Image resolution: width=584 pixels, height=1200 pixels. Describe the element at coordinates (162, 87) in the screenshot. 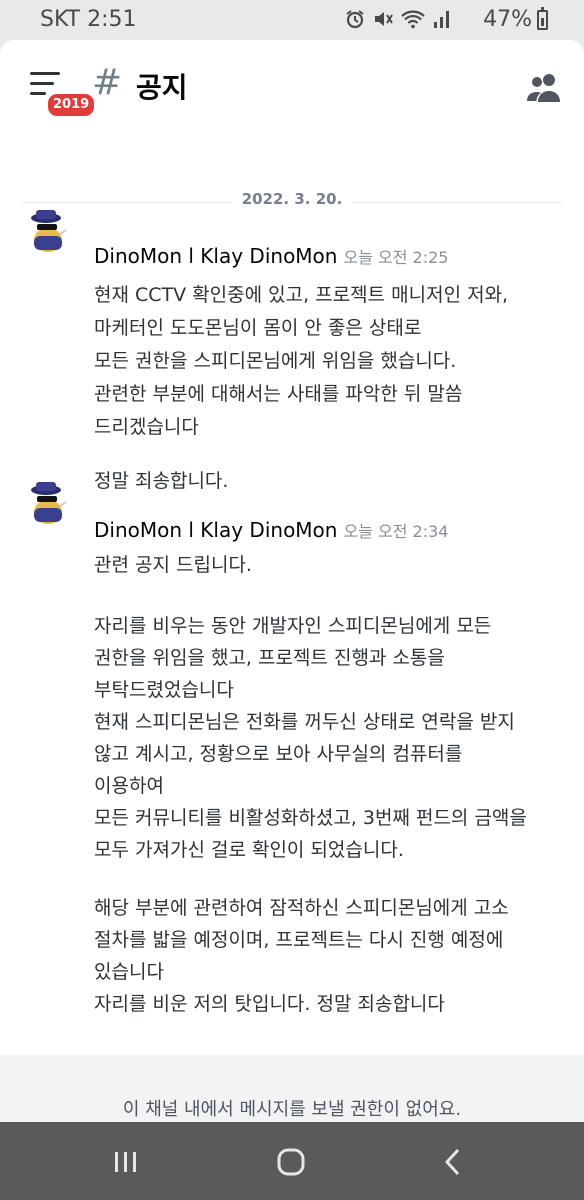

I see `channel-name: 공지` at that location.